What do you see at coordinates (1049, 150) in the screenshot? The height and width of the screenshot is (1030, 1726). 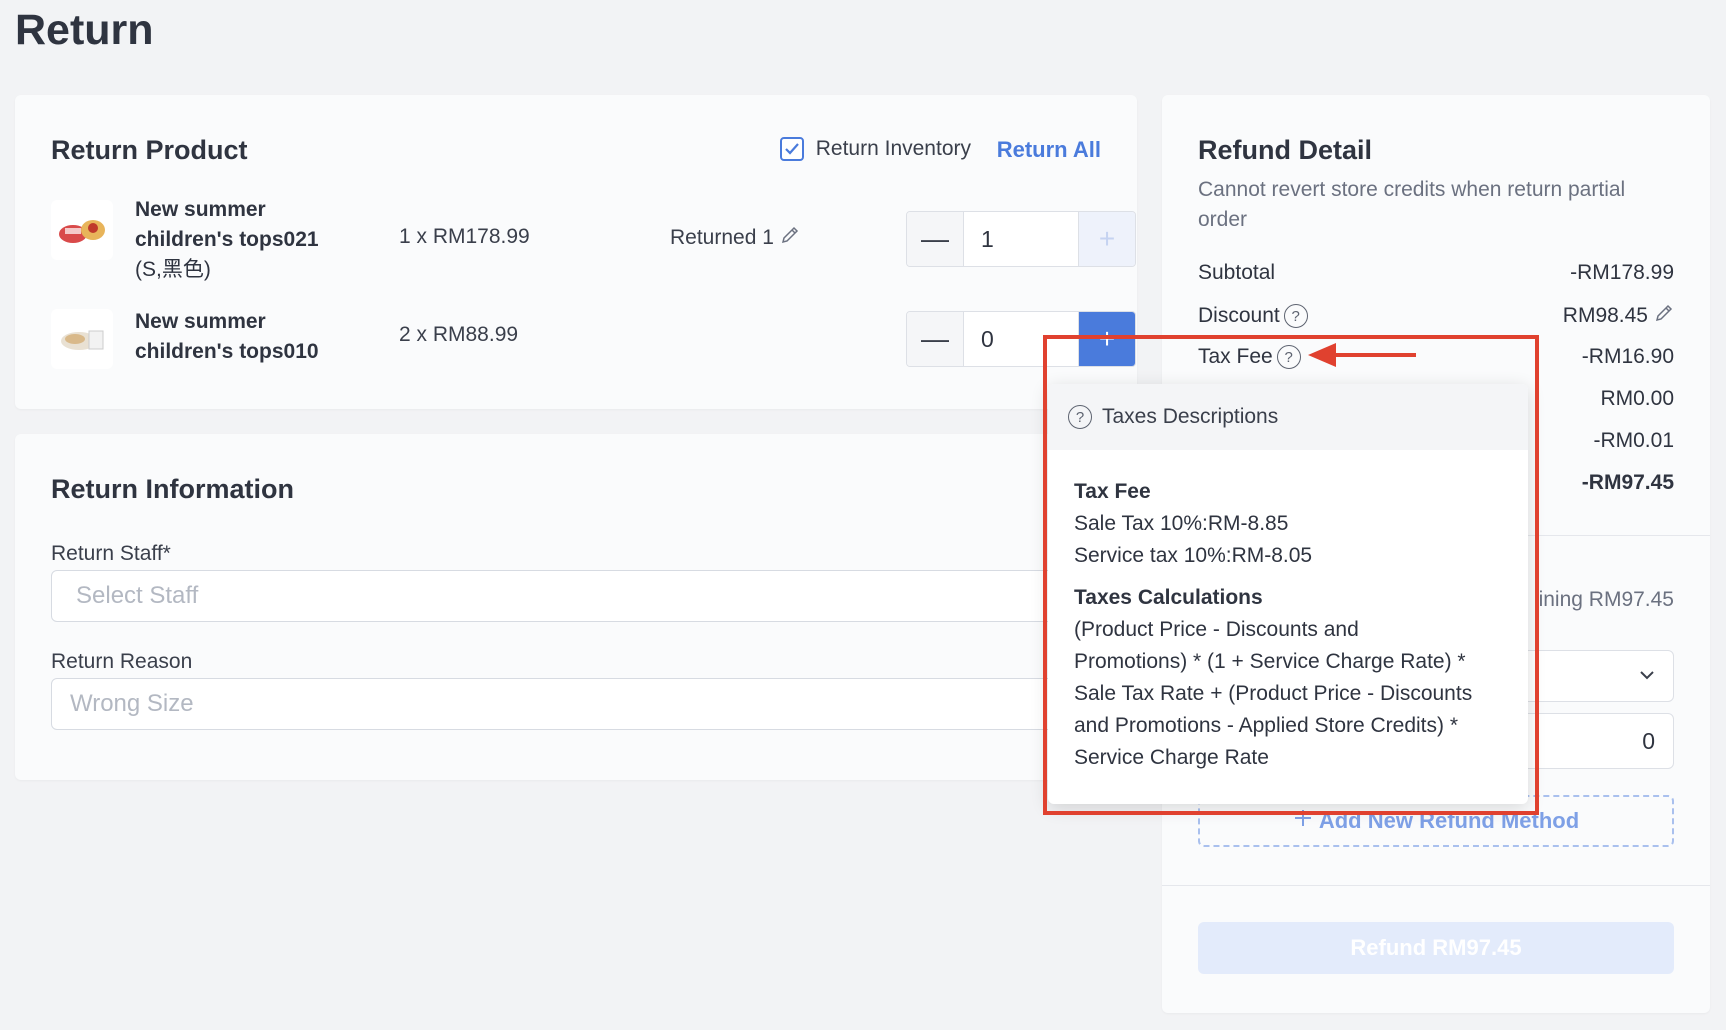 I see `return-all-link: Return All` at bounding box center [1049, 150].